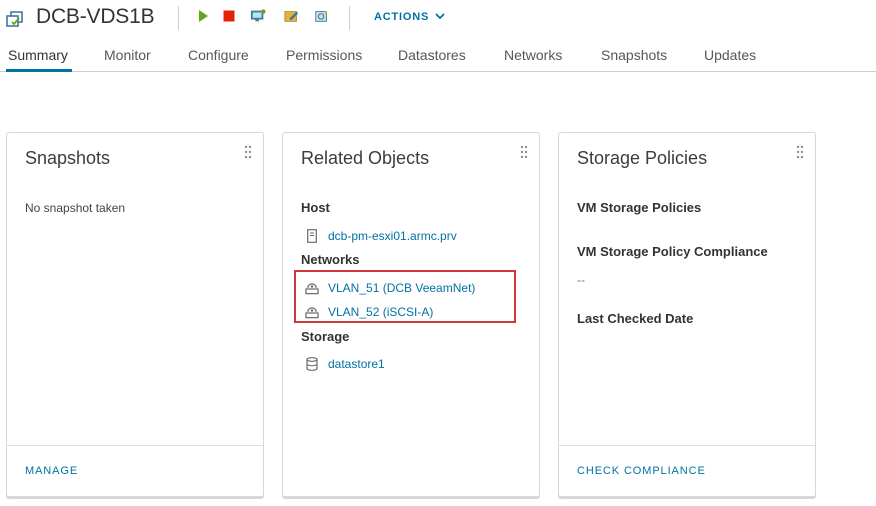 The height and width of the screenshot is (506, 876). I want to click on edit-settings-icon, so click(292, 16).